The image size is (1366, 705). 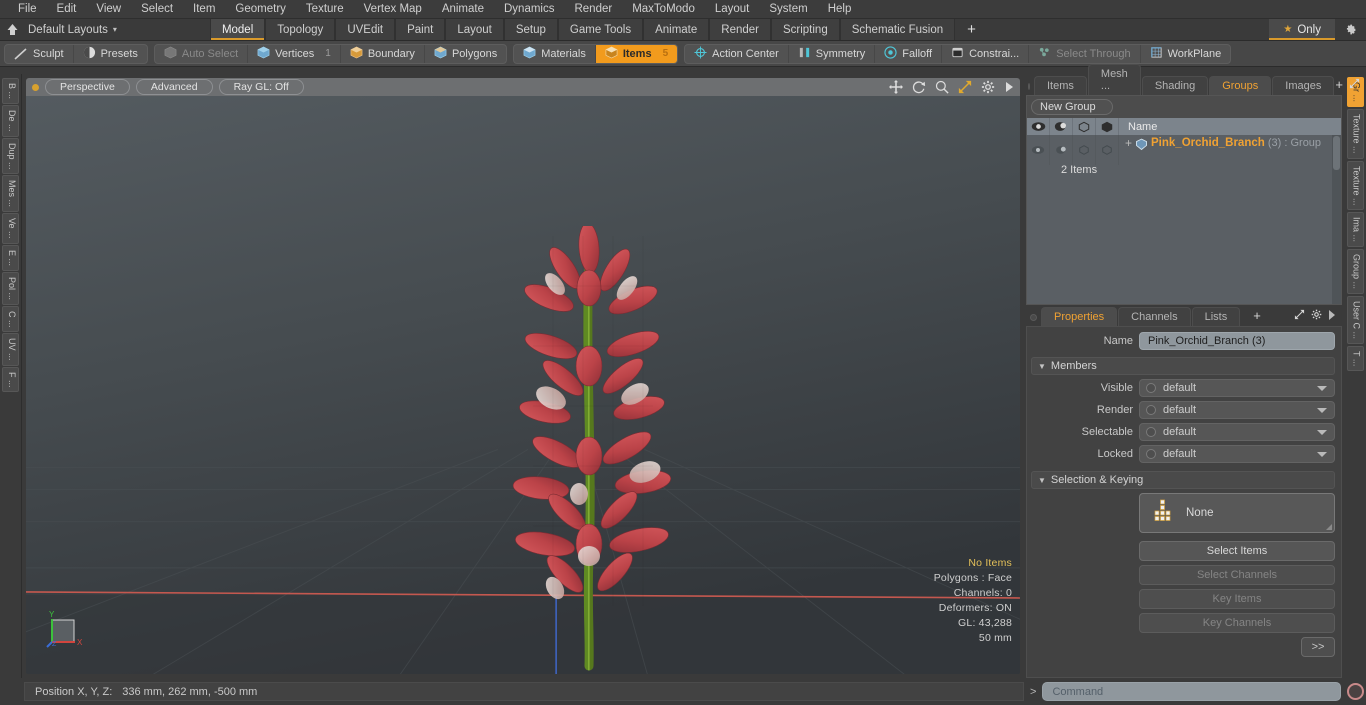 I want to click on menu-item: File, so click(x=27, y=9).